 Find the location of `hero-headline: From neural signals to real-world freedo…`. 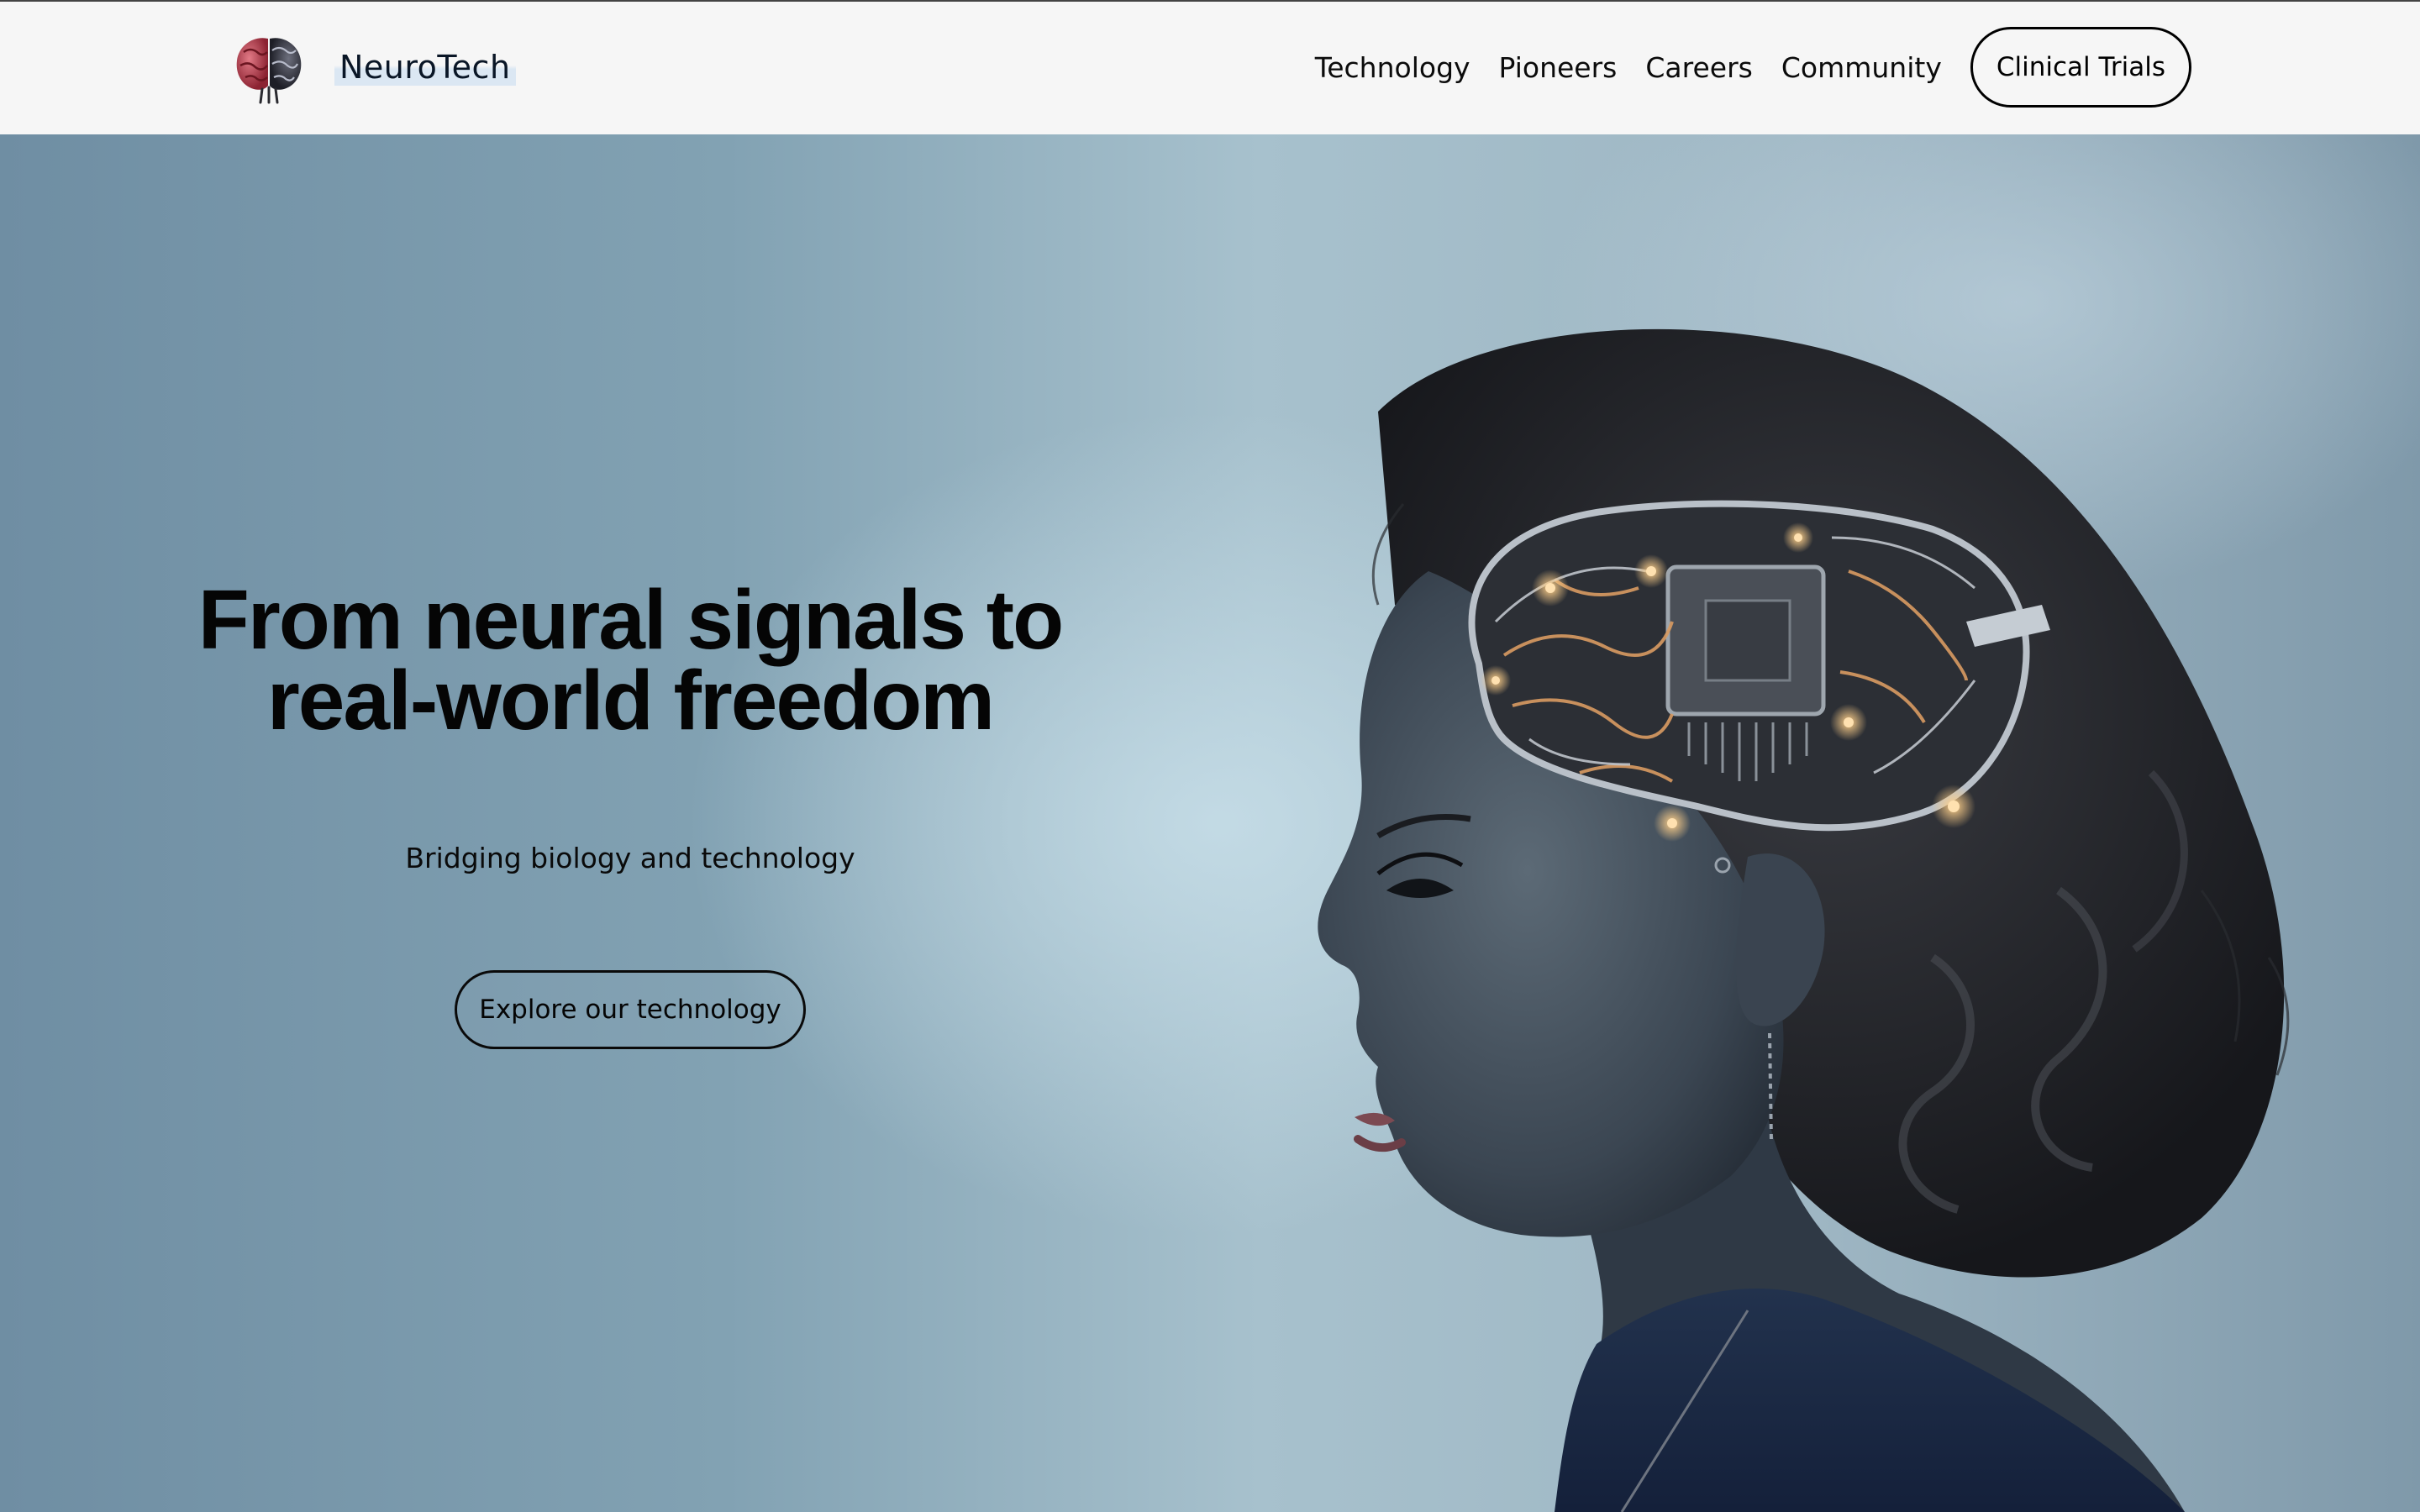

hero-headline: From neural signals to real-world freedo… is located at coordinates (630, 660).